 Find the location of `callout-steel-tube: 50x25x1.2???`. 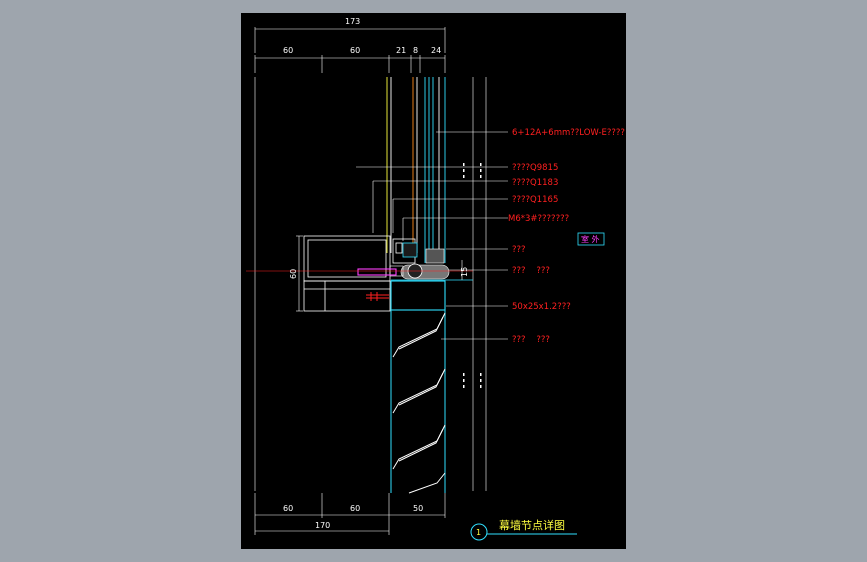

callout-steel-tube: 50x25x1.2??? is located at coordinates (541, 307).